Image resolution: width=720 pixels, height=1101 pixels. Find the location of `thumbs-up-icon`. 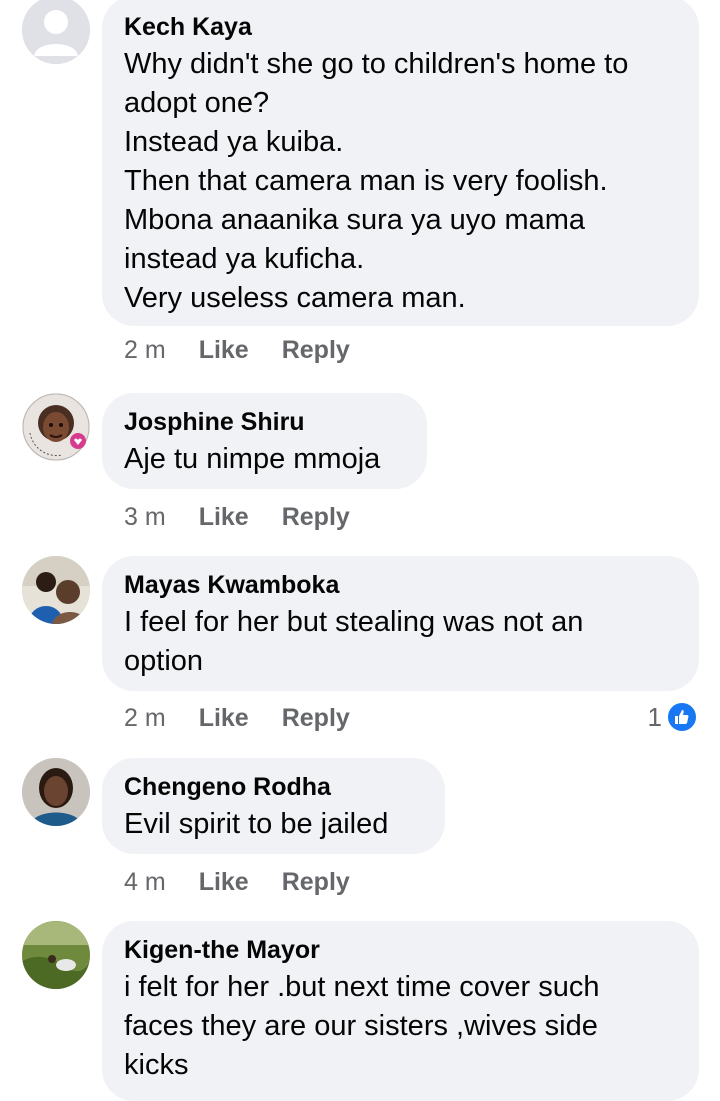

thumbs-up-icon is located at coordinates (682, 717).